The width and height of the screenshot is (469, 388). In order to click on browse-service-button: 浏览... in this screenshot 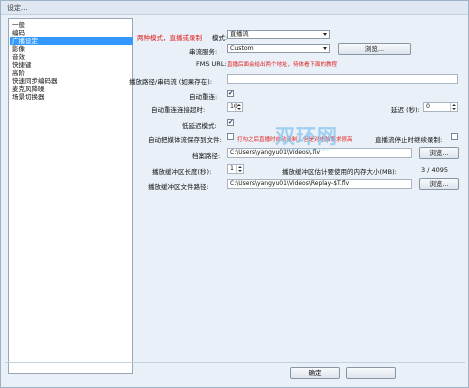, I will do `click(374, 49)`.